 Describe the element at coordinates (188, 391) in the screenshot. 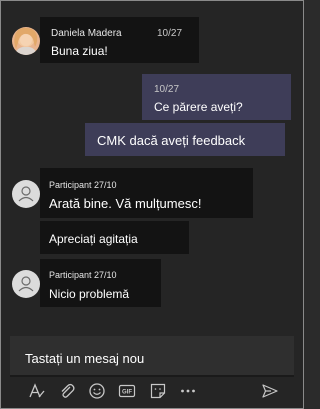

I see `more-icon` at that location.